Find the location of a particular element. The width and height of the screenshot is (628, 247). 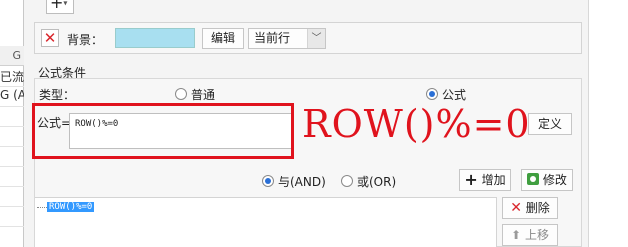

type-normal-label: 普通 is located at coordinates (203, 95).